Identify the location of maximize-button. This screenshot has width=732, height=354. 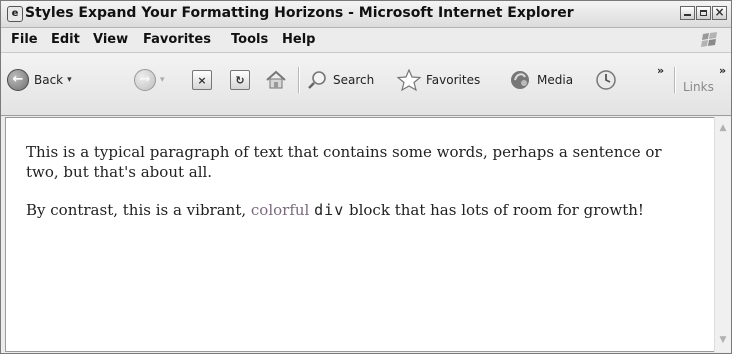
(703, 13).